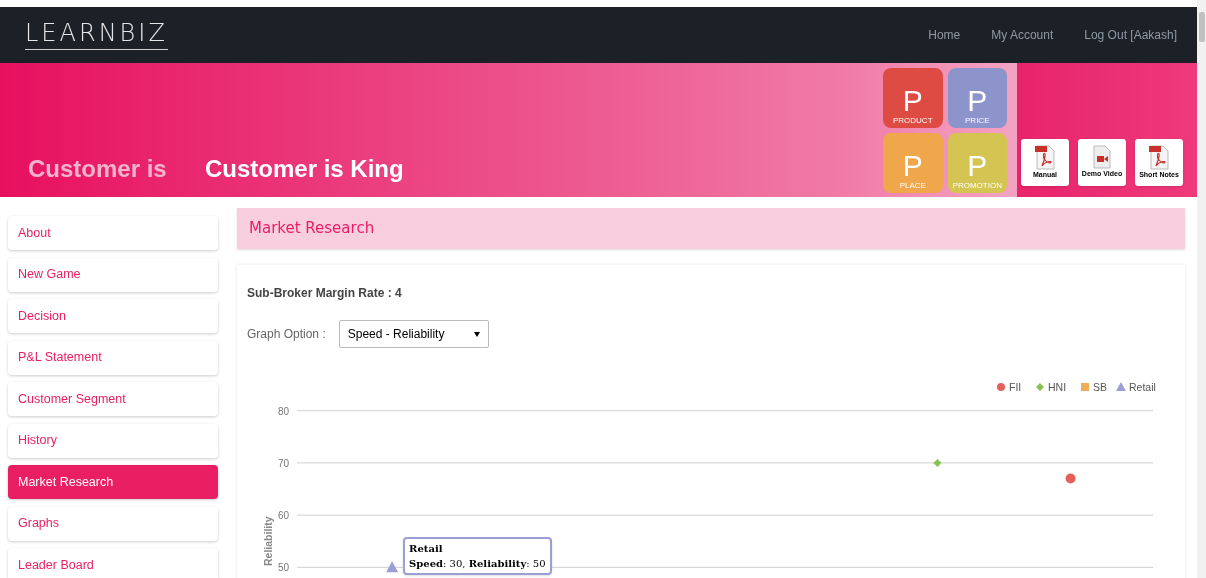 The width and height of the screenshot is (1206, 578). Describe the element at coordinates (283, 463) in the screenshot. I see `y-tick-label: 70` at that location.